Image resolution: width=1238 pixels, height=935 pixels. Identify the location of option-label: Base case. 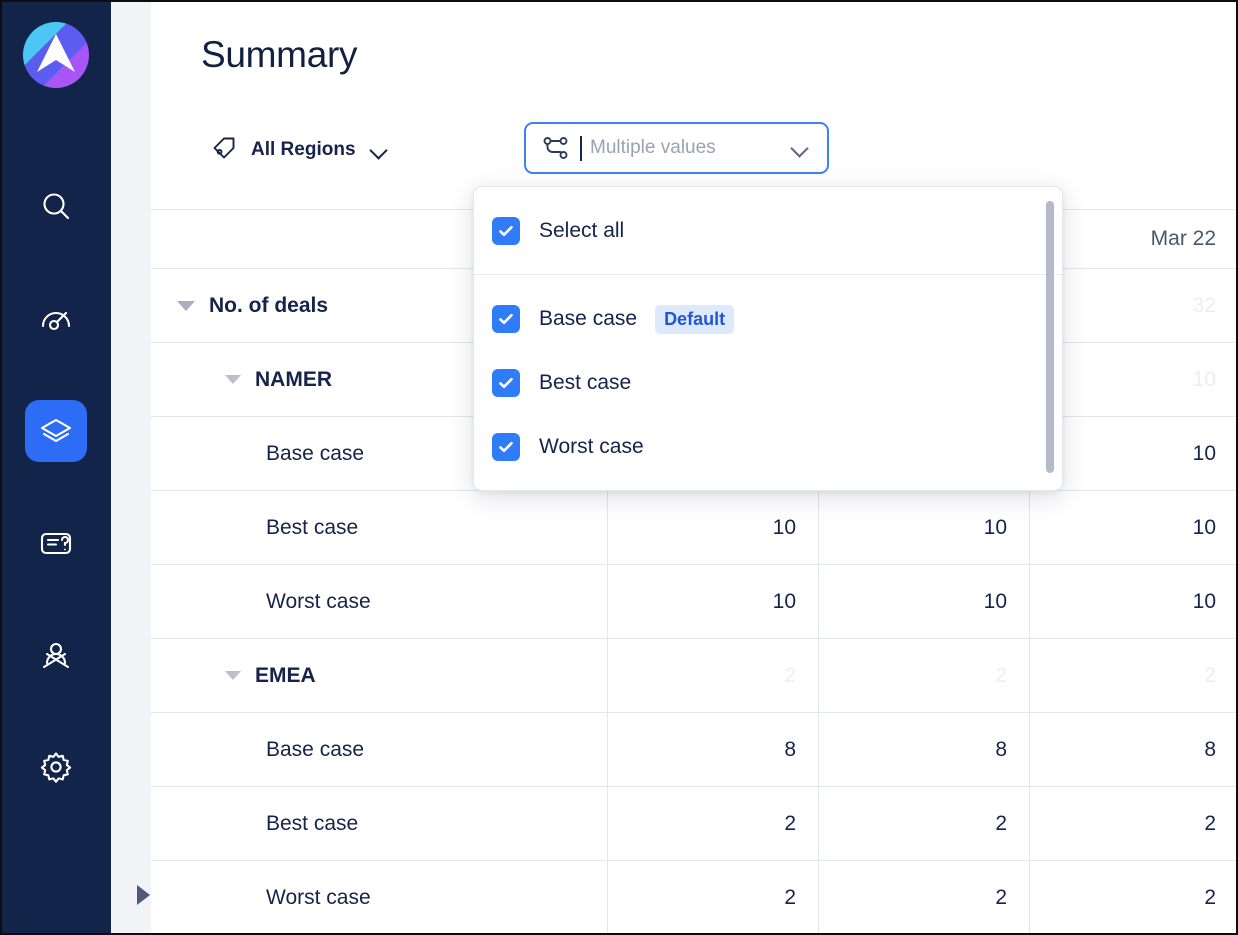
(588, 318).